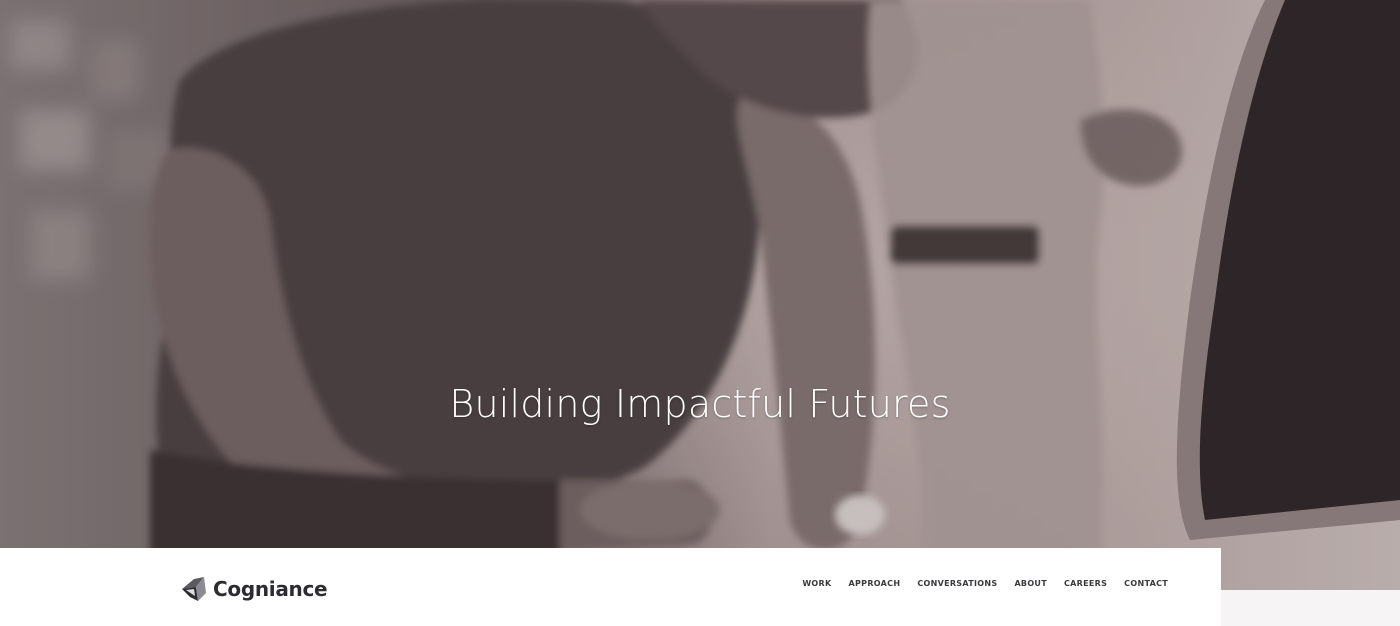  What do you see at coordinates (1085, 583) in the screenshot?
I see `nav-link-careers: CAREERS` at bounding box center [1085, 583].